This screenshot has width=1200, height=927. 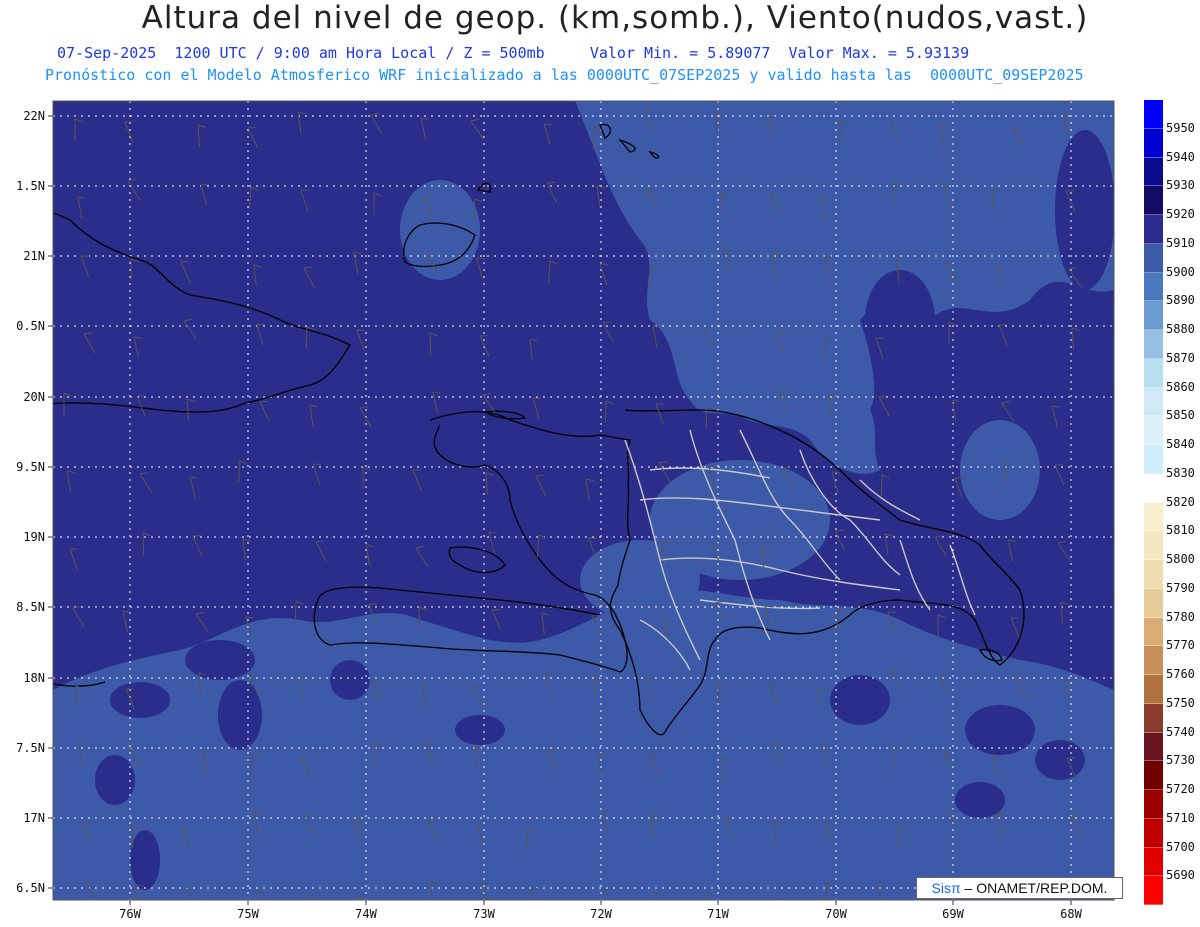 What do you see at coordinates (1180, 559) in the screenshot?
I see `legend-level-label: 5800` at bounding box center [1180, 559].